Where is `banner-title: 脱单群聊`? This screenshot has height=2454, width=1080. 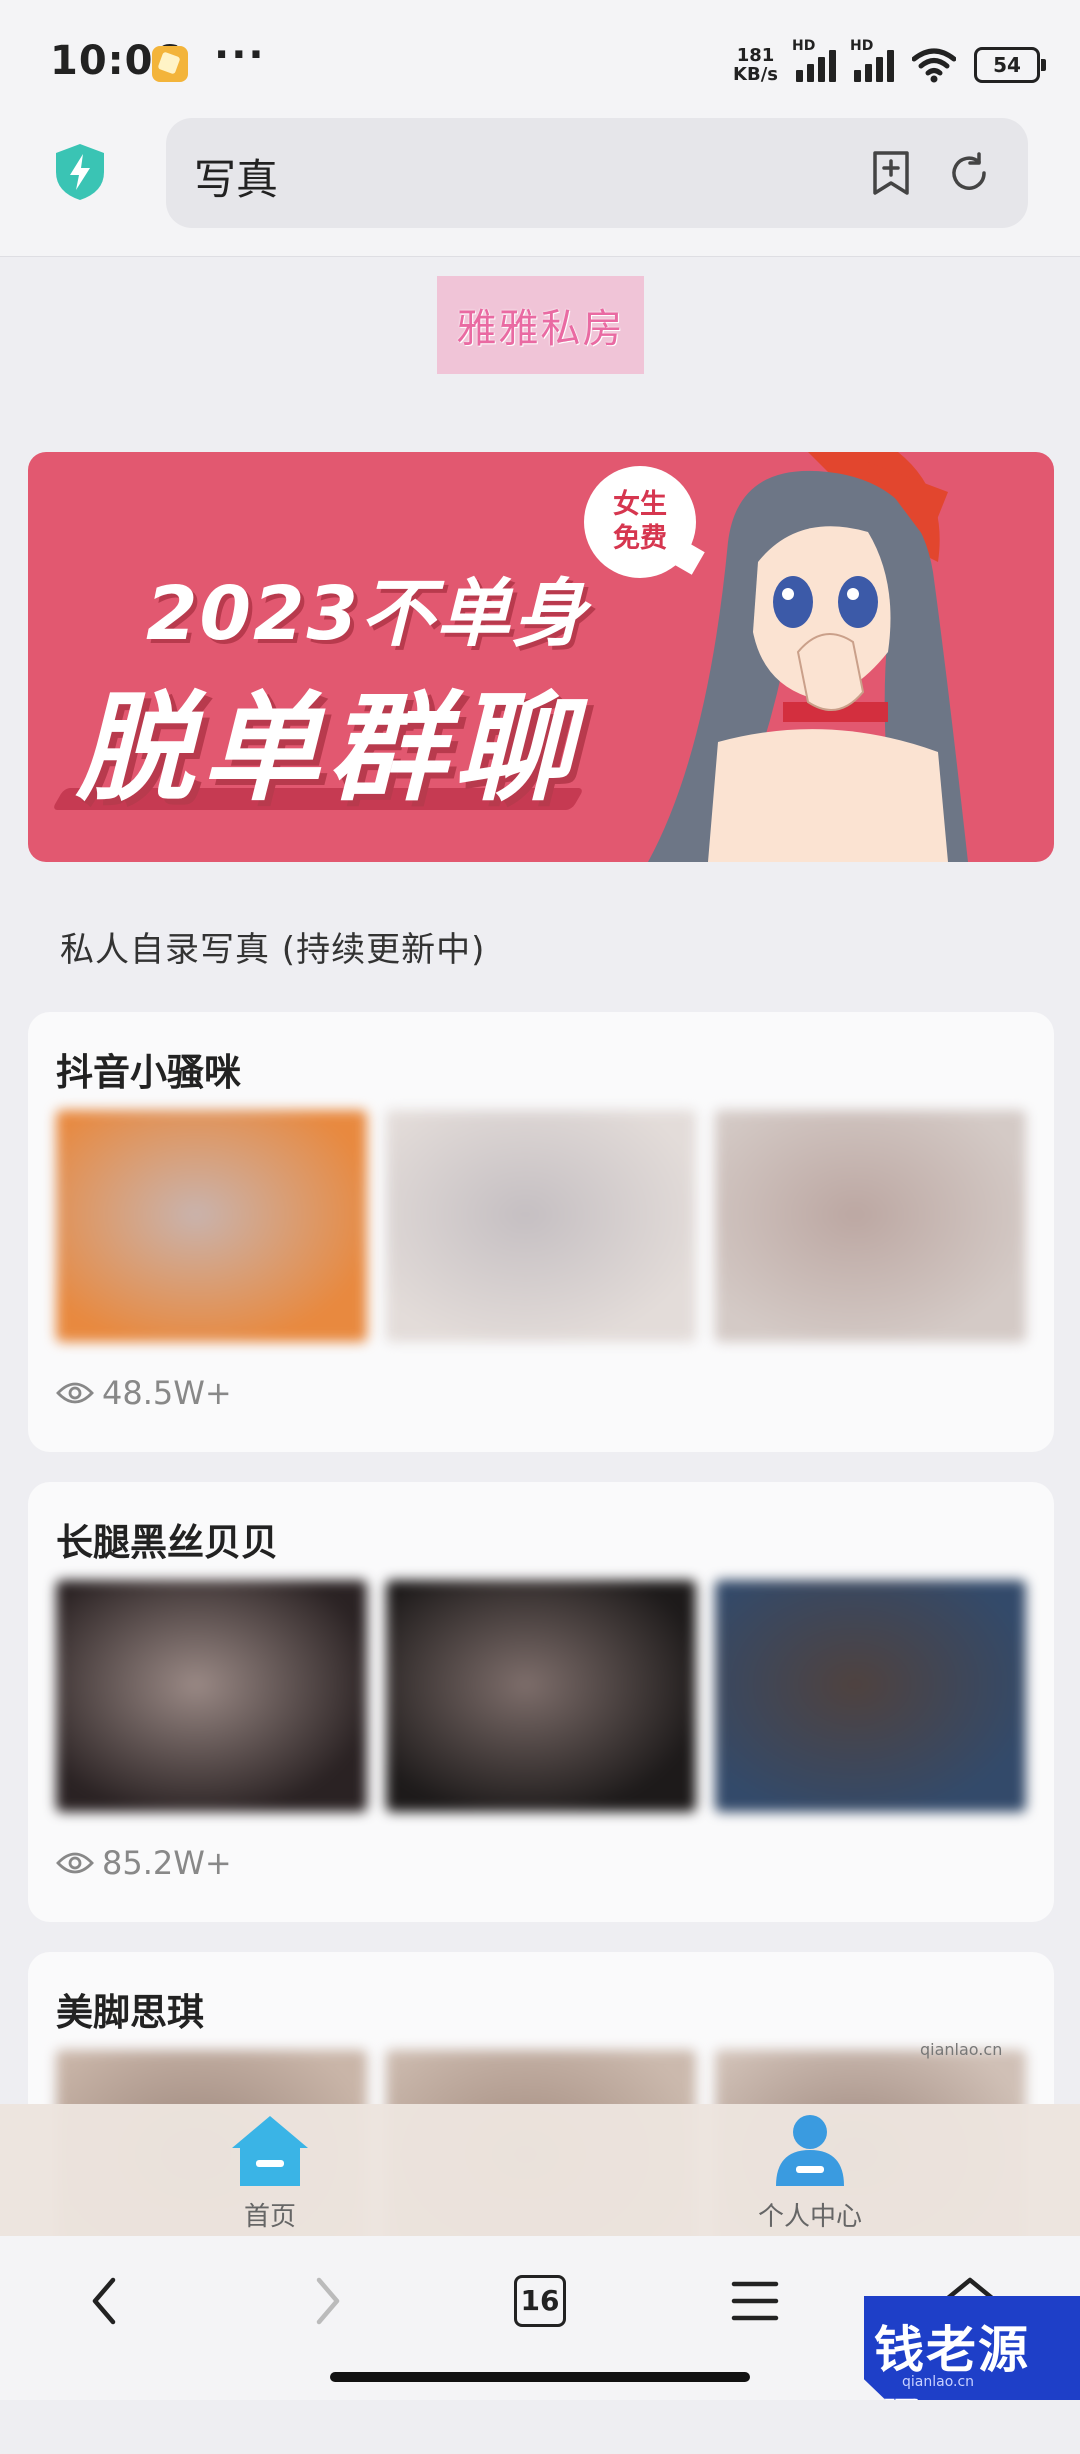 banner-title: 脱单群聊 is located at coordinates (328, 748).